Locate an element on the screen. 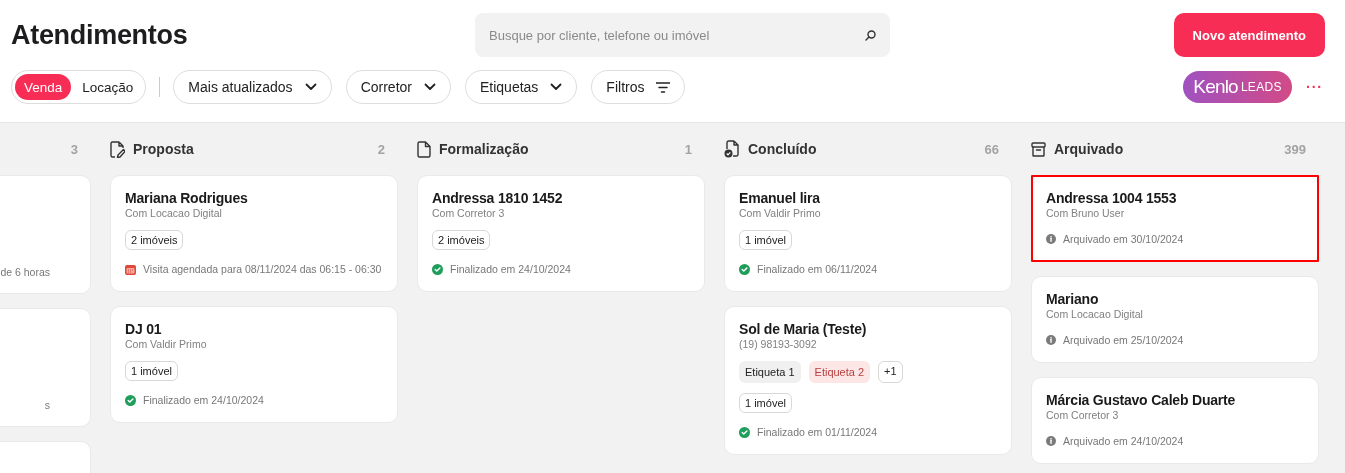 The height and width of the screenshot is (473, 1345). lead-card: de 6 horas is located at coordinates (45, 234).